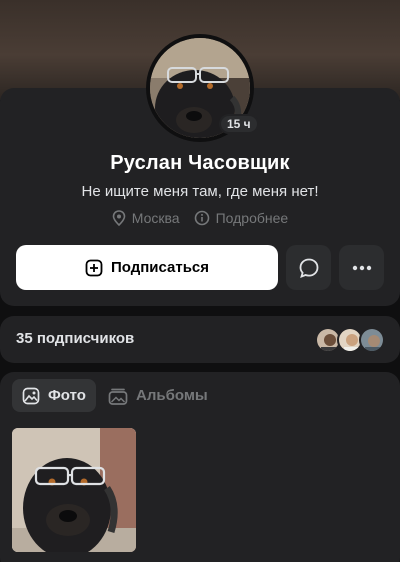 The image size is (400, 562). What do you see at coordinates (252, 218) in the screenshot?
I see `details-label: Подробнее` at bounding box center [252, 218].